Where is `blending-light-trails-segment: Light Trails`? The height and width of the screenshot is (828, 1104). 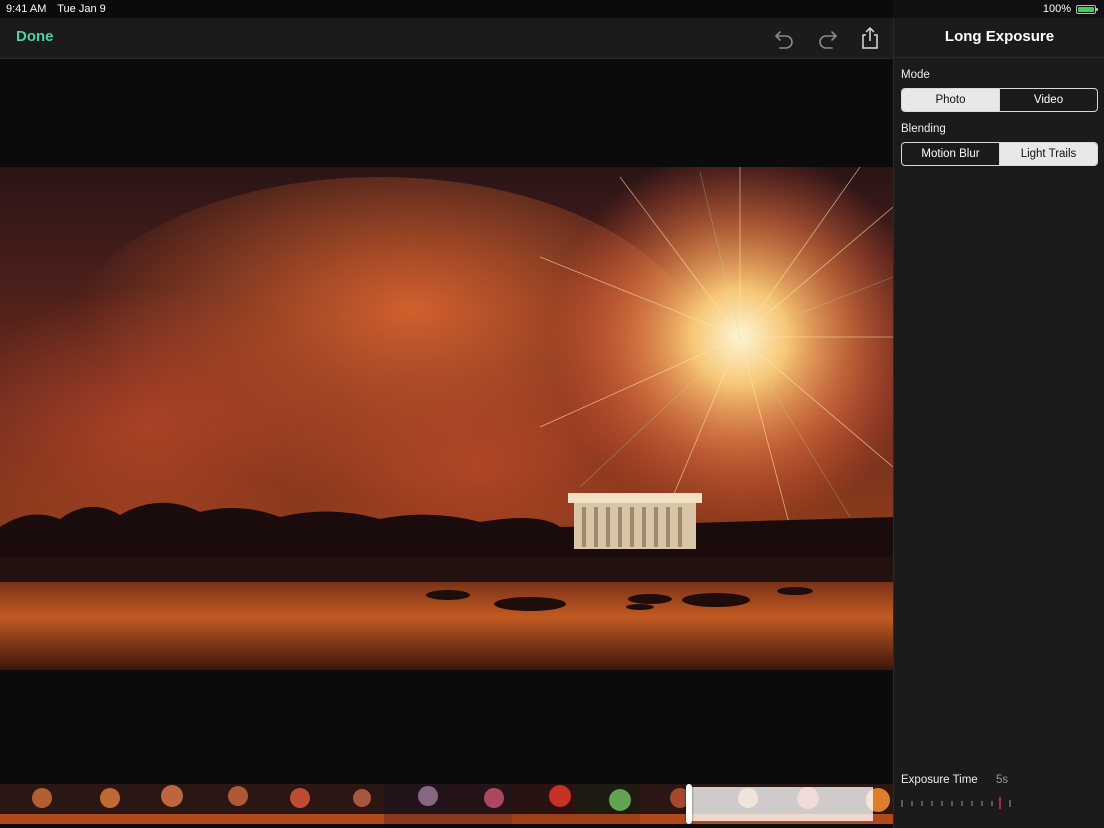 blending-light-trails-segment: Light Trails is located at coordinates (1048, 154).